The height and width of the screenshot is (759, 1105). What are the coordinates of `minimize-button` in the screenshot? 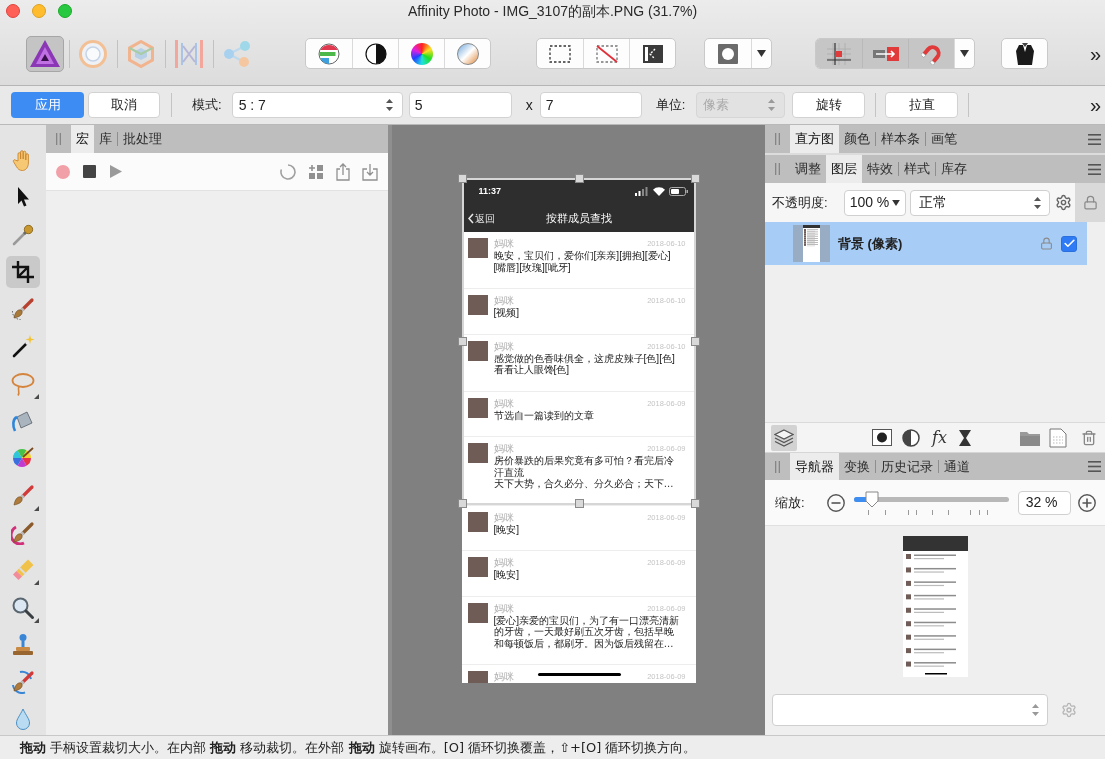 It's located at (39, 11).